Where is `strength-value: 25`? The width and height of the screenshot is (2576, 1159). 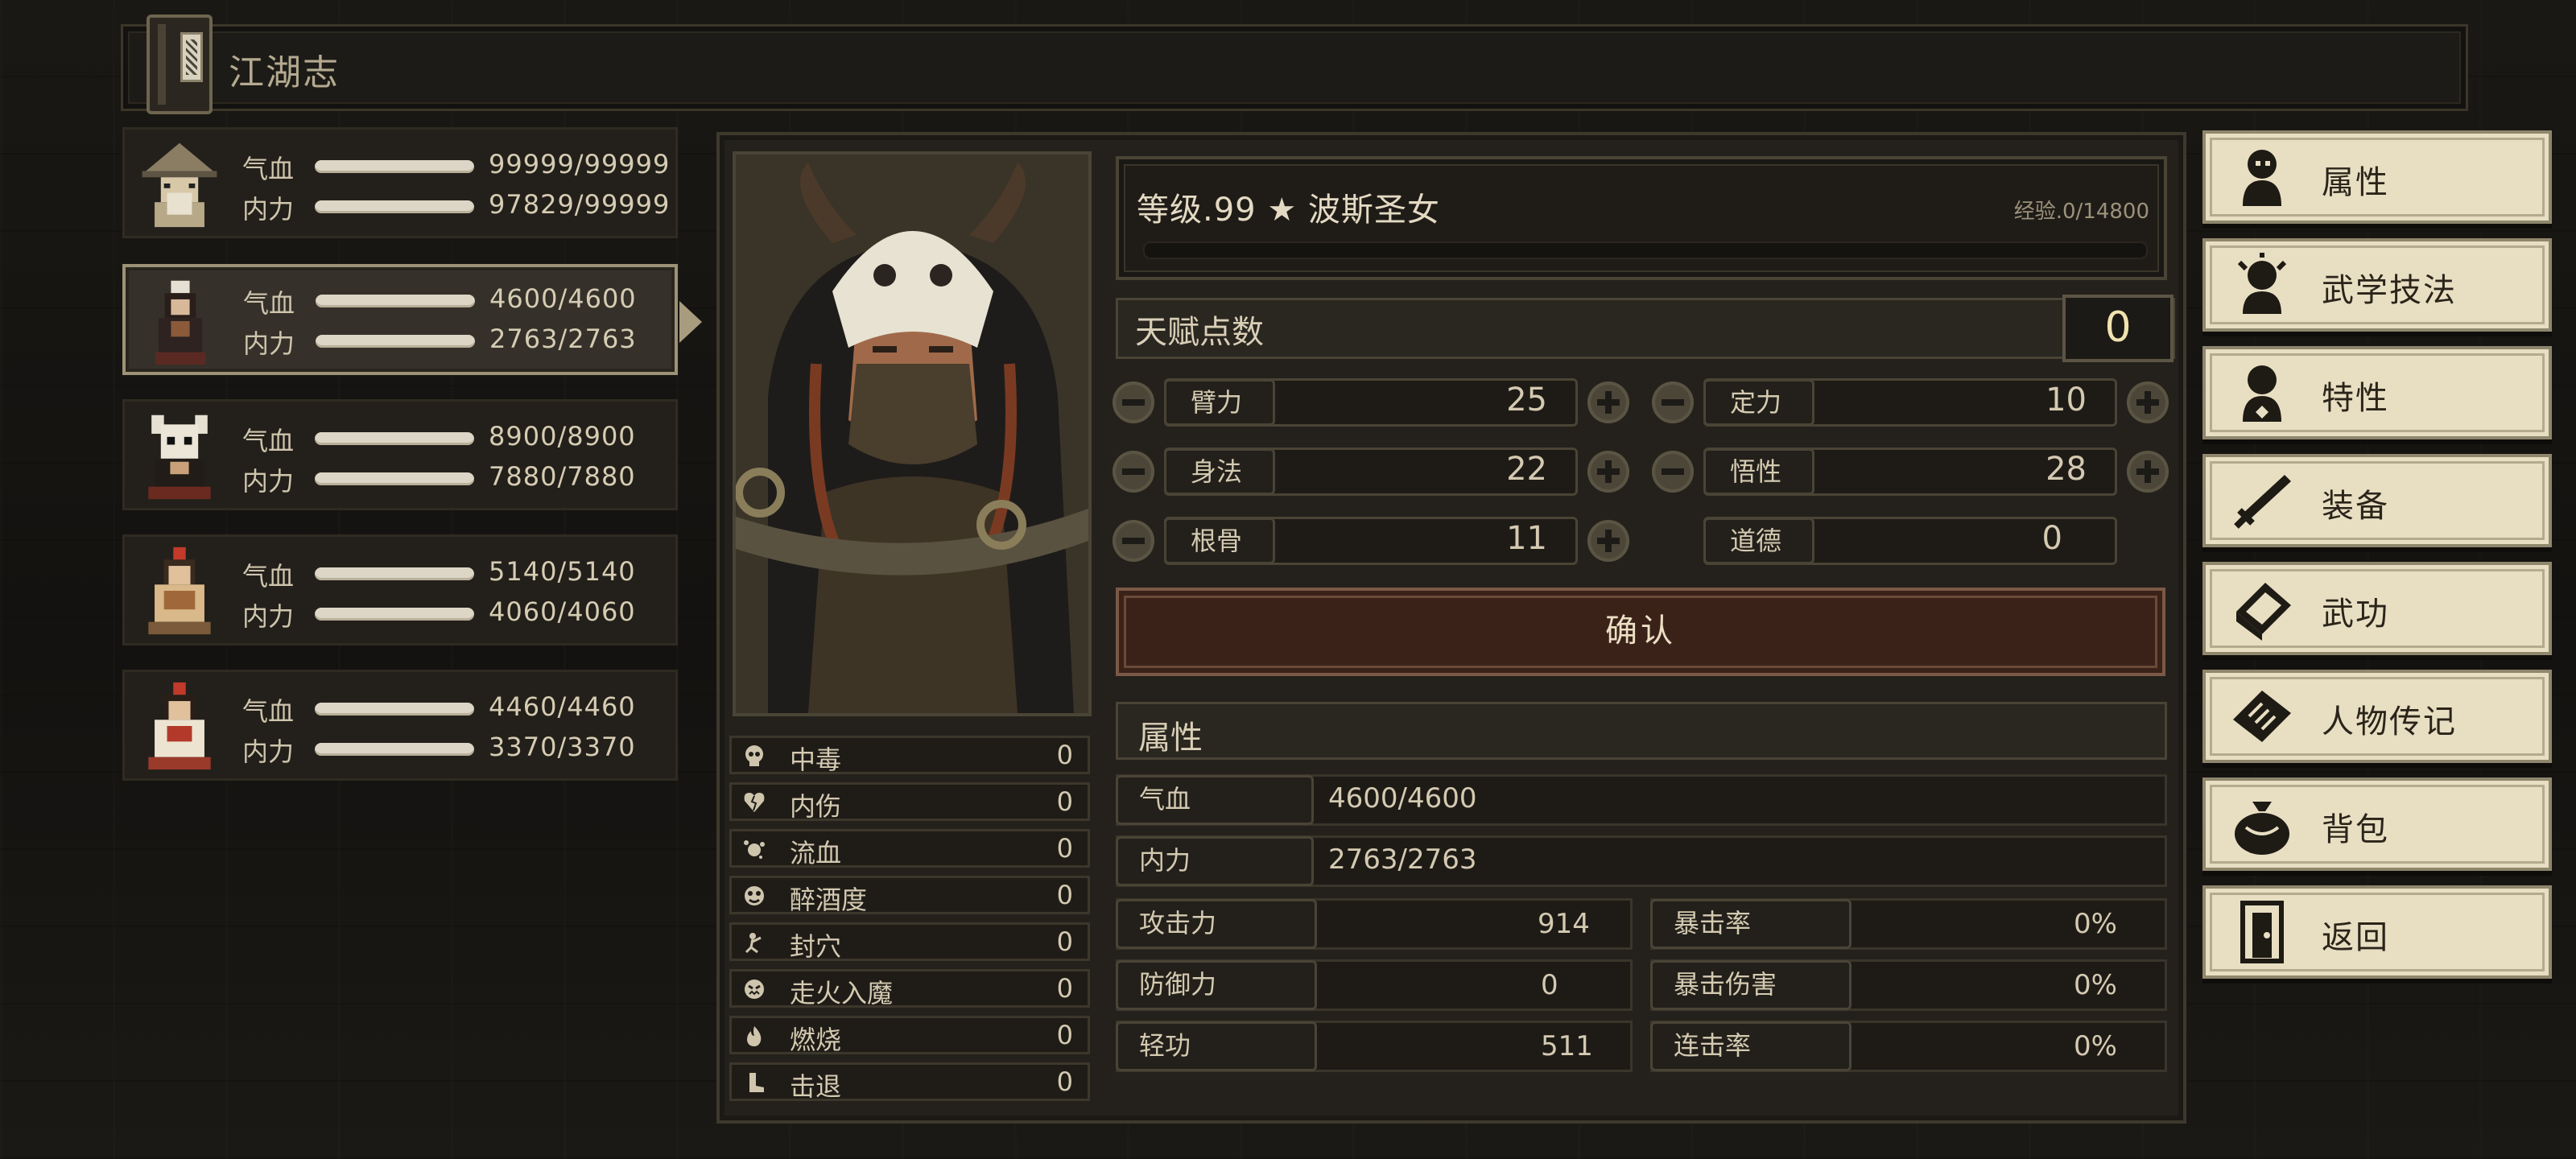
strength-value: 25 is located at coordinates (1526, 400).